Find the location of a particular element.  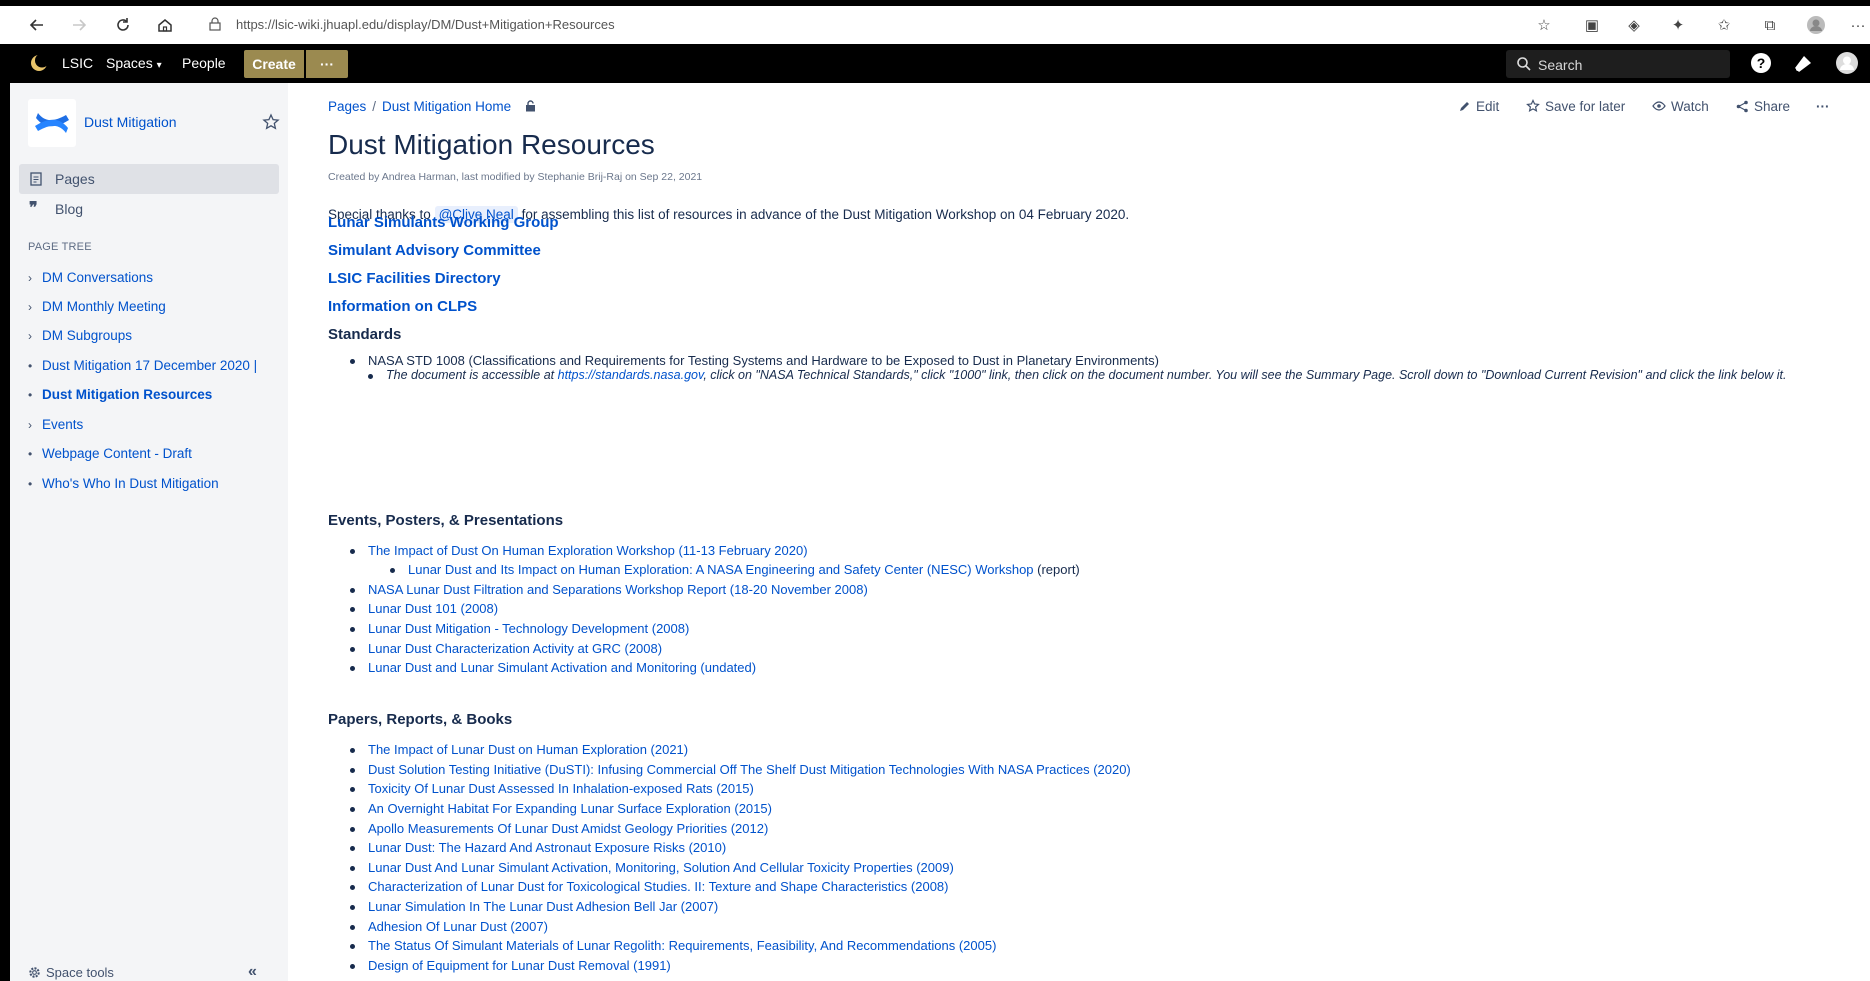

page-tree-link: Dust Mitigation 17 December 2020 | is located at coordinates (149, 365).